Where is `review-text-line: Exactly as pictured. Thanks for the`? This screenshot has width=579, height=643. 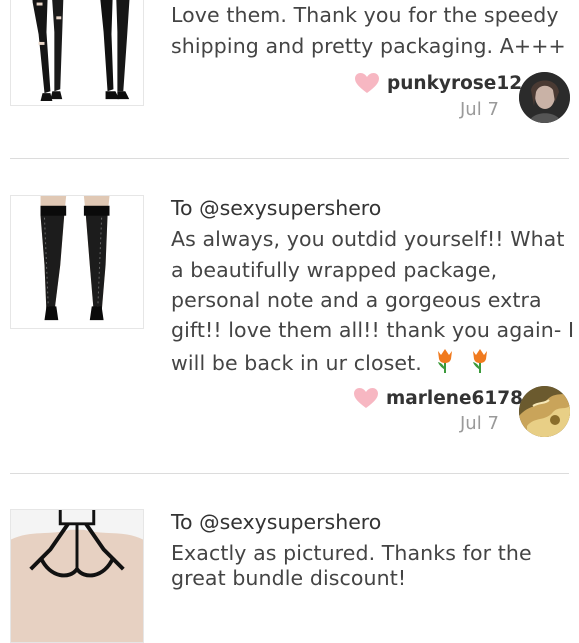
review-text-line: Exactly as pictured. Thanks for the is located at coordinates (351, 553).